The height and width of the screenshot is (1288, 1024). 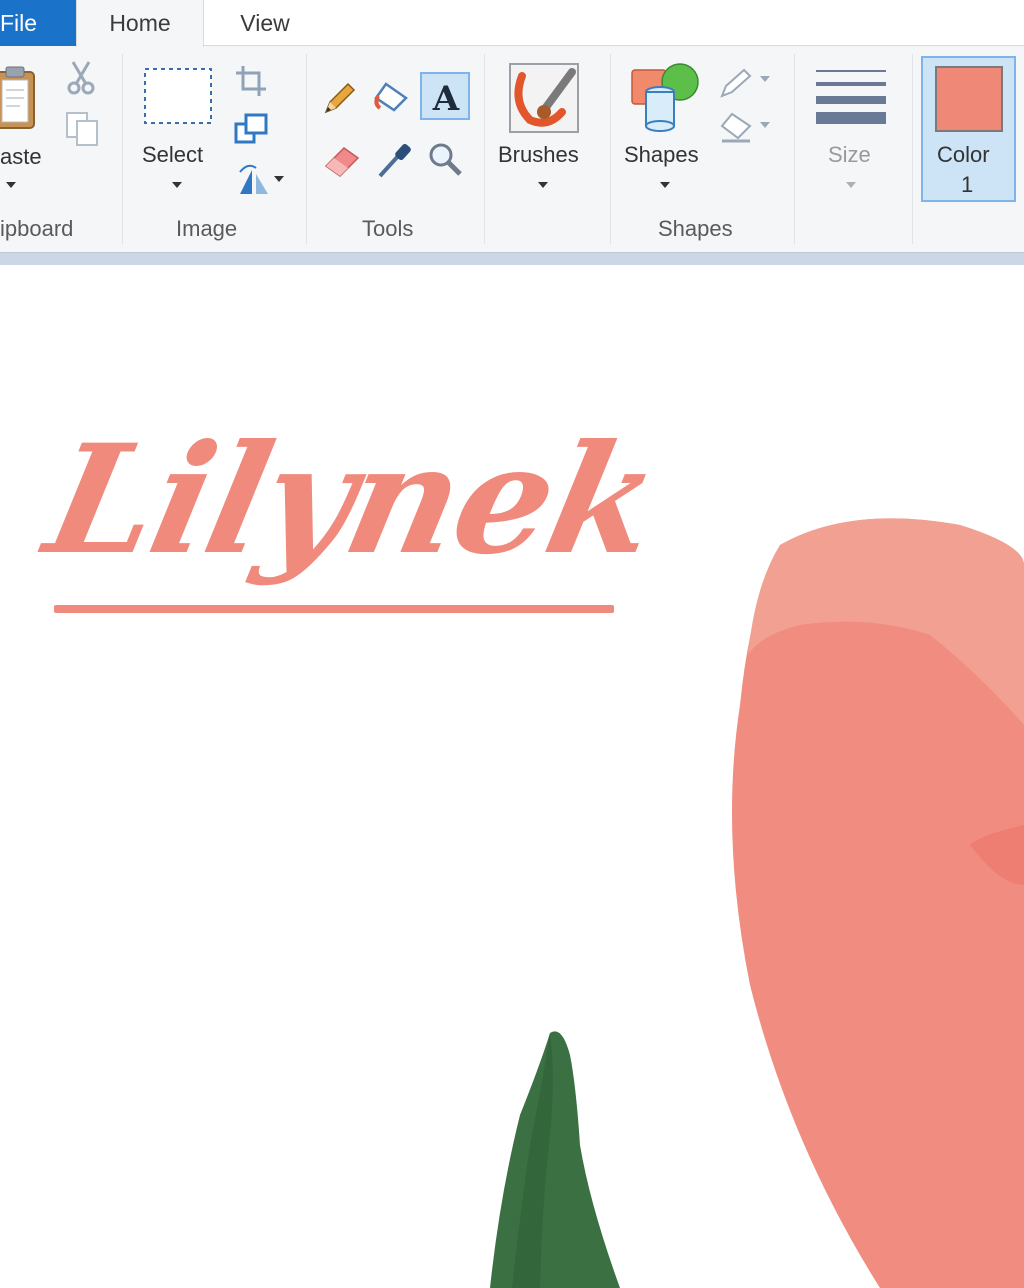 I want to click on ribbon-tab-bar: File Home View, so click(x=512, y=23).